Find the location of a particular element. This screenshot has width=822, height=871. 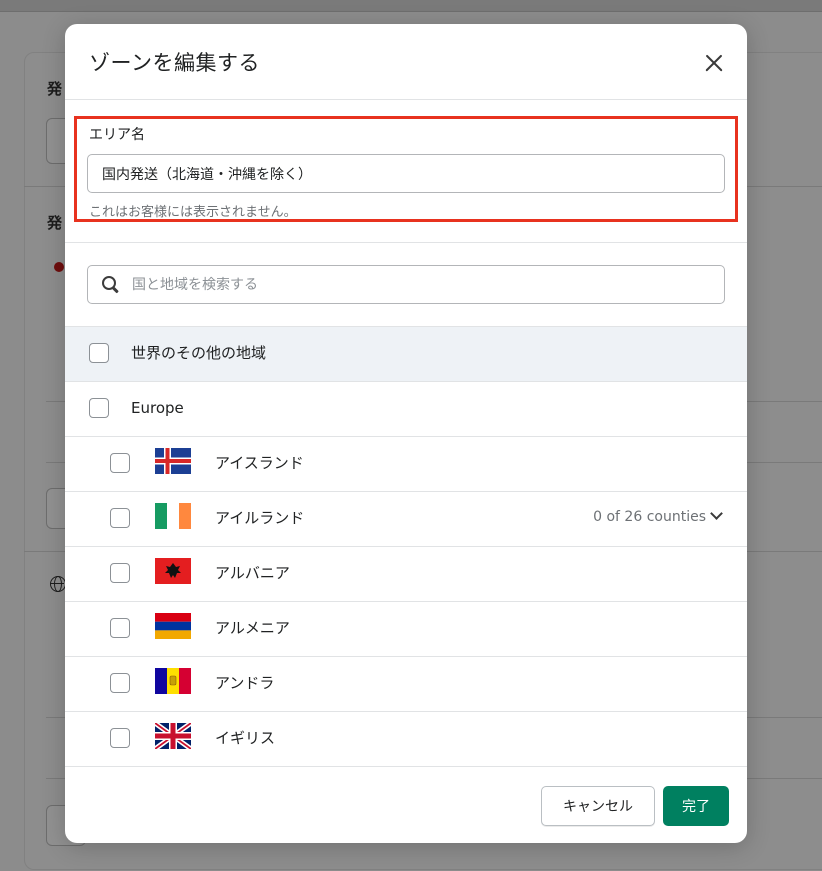

counties-dropdown: 0 of 26 counties is located at coordinates (658, 516).